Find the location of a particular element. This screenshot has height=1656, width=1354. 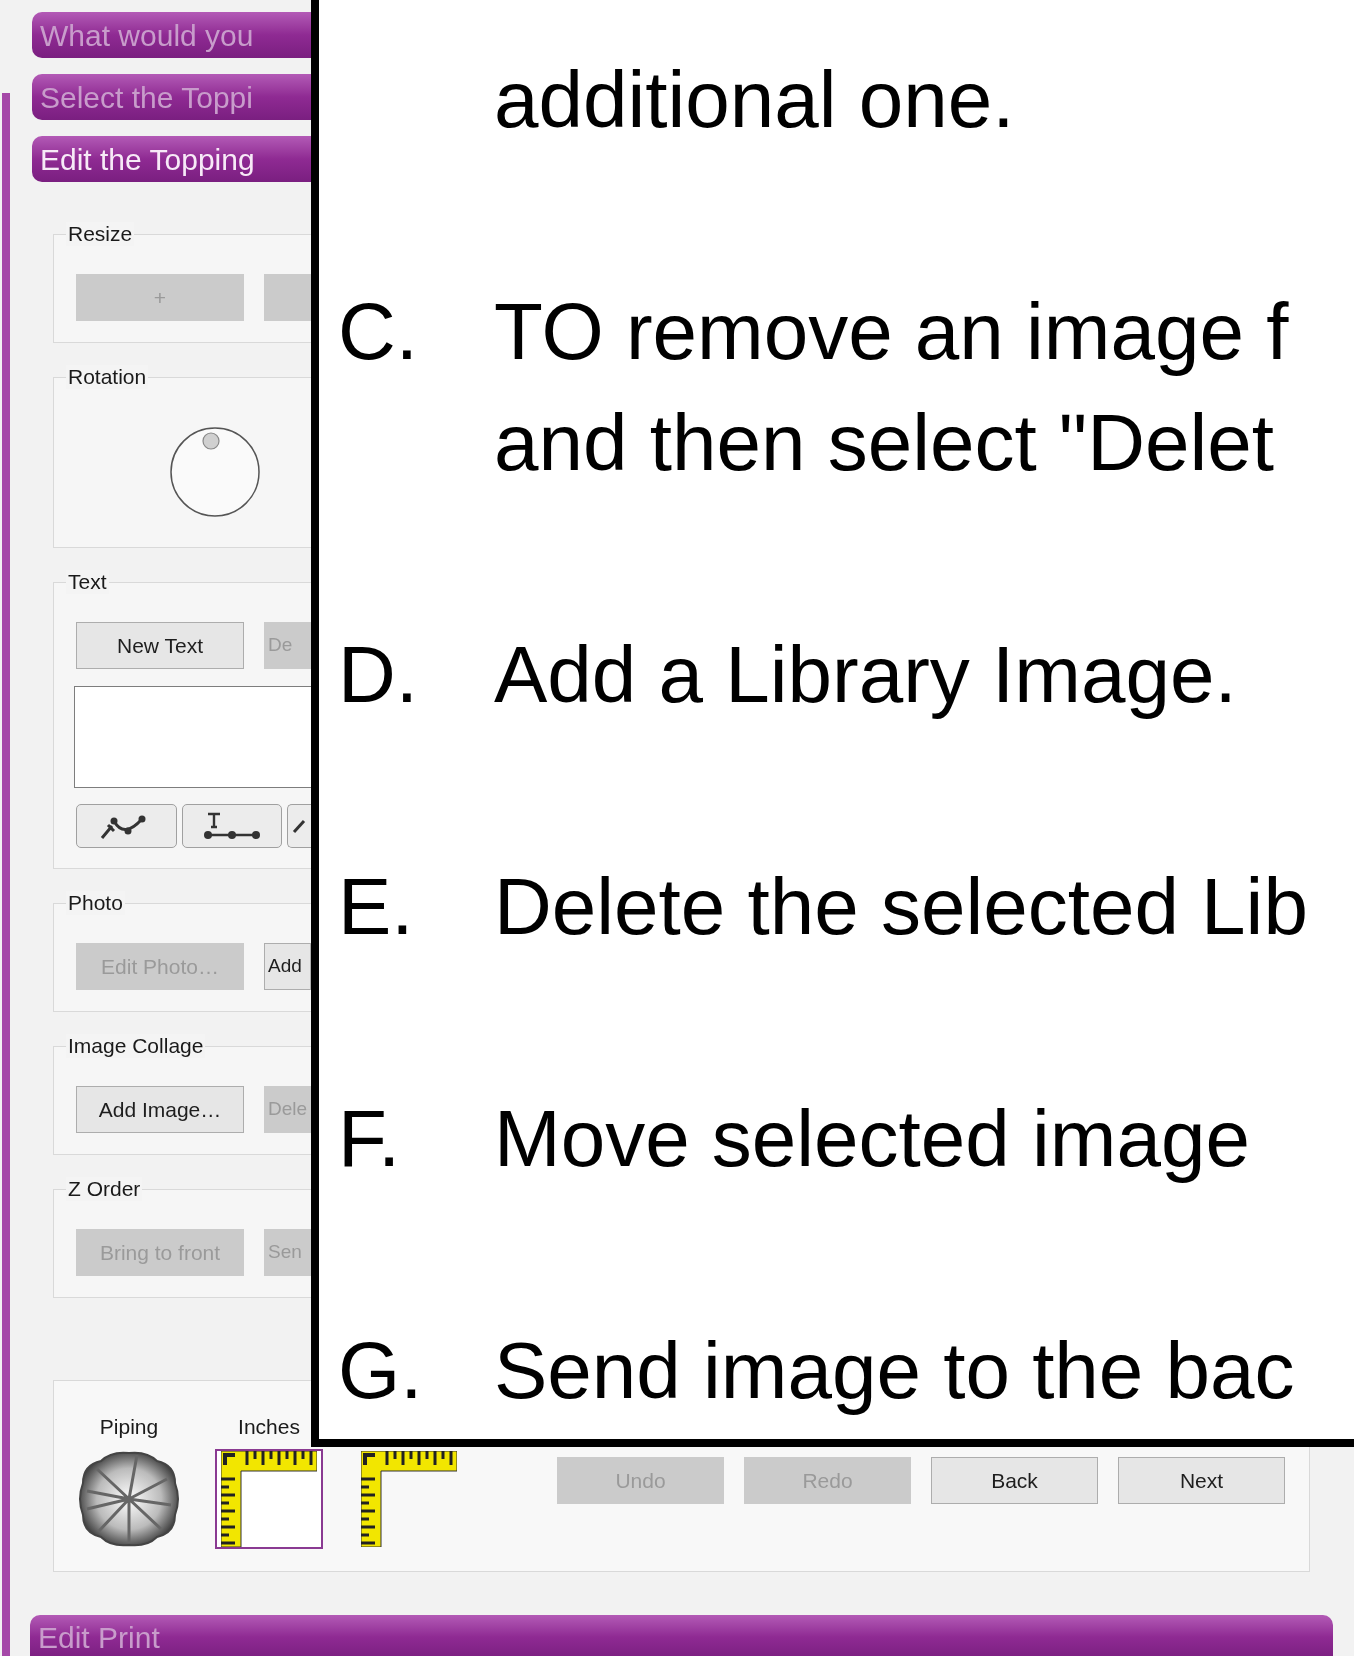

text-input-field is located at coordinates (192, 737).